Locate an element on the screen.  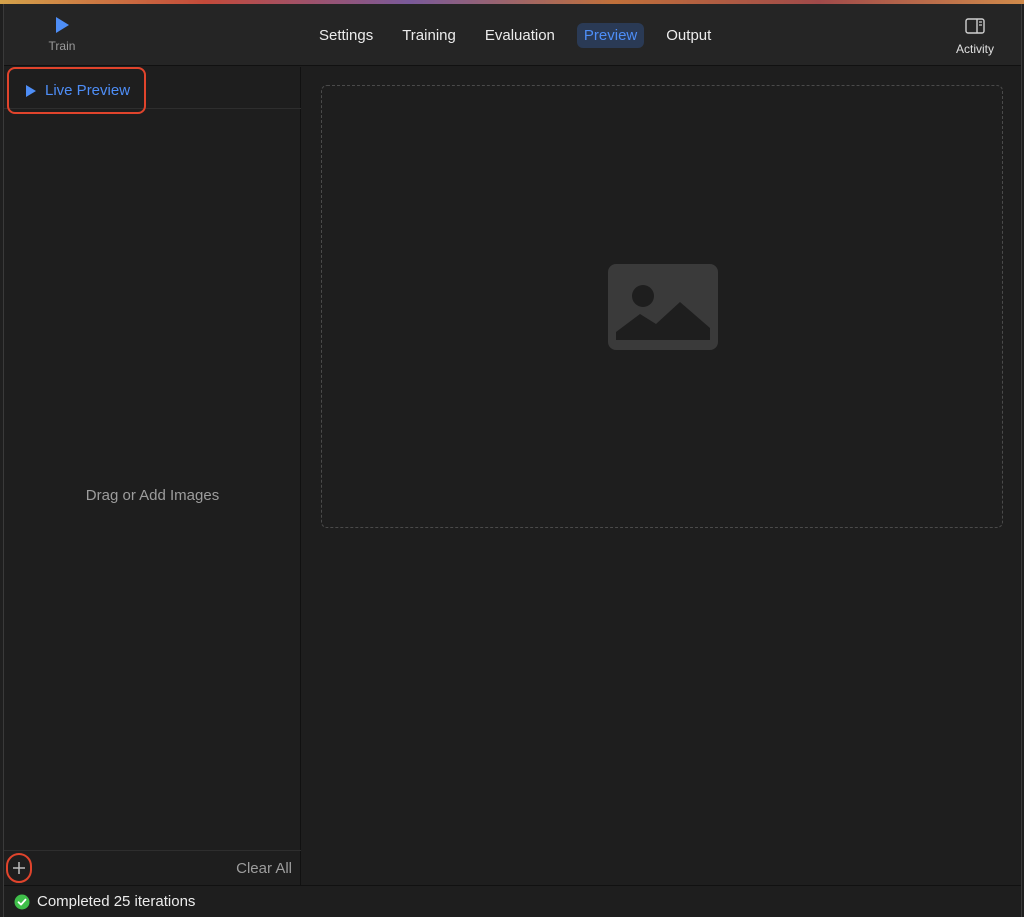
status-text: Completed 25 iterations is located at coordinates (116, 901).